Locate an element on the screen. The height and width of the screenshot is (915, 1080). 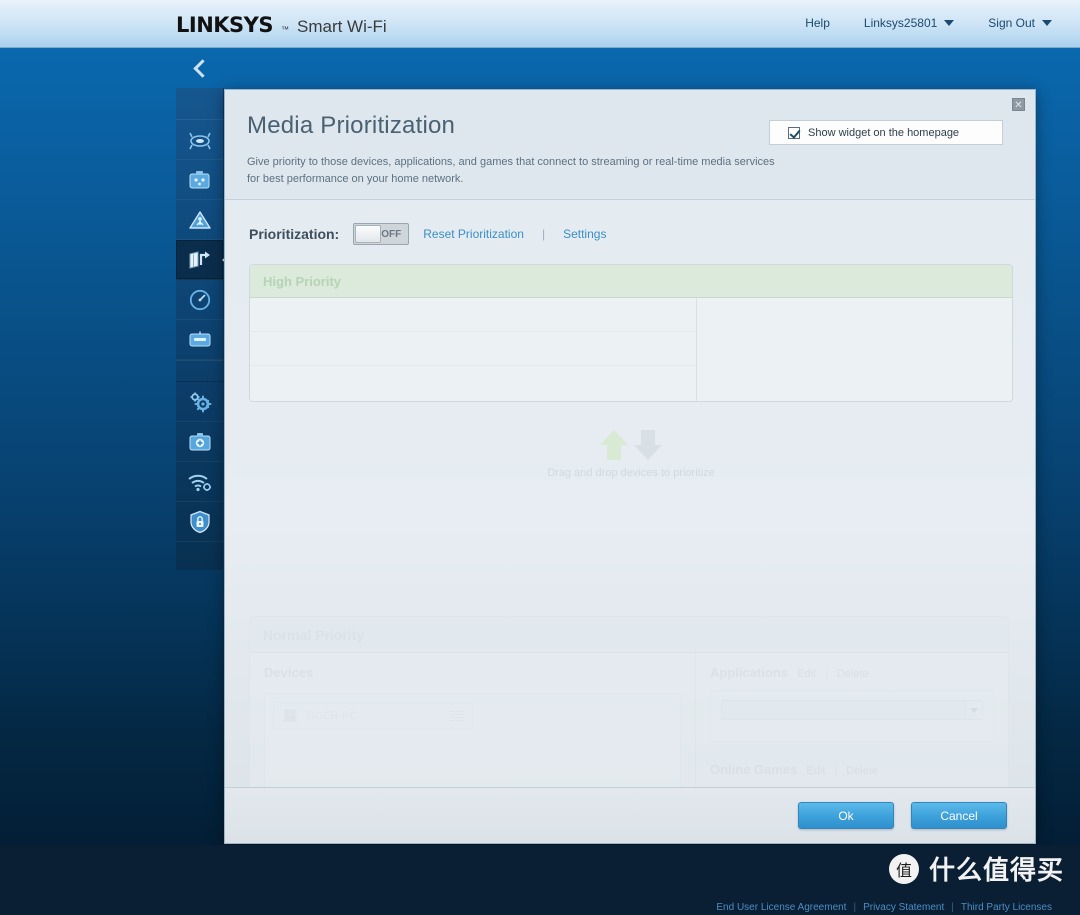
top-navigation: Help Linksys25801 Sign Out is located at coordinates (928, 23).